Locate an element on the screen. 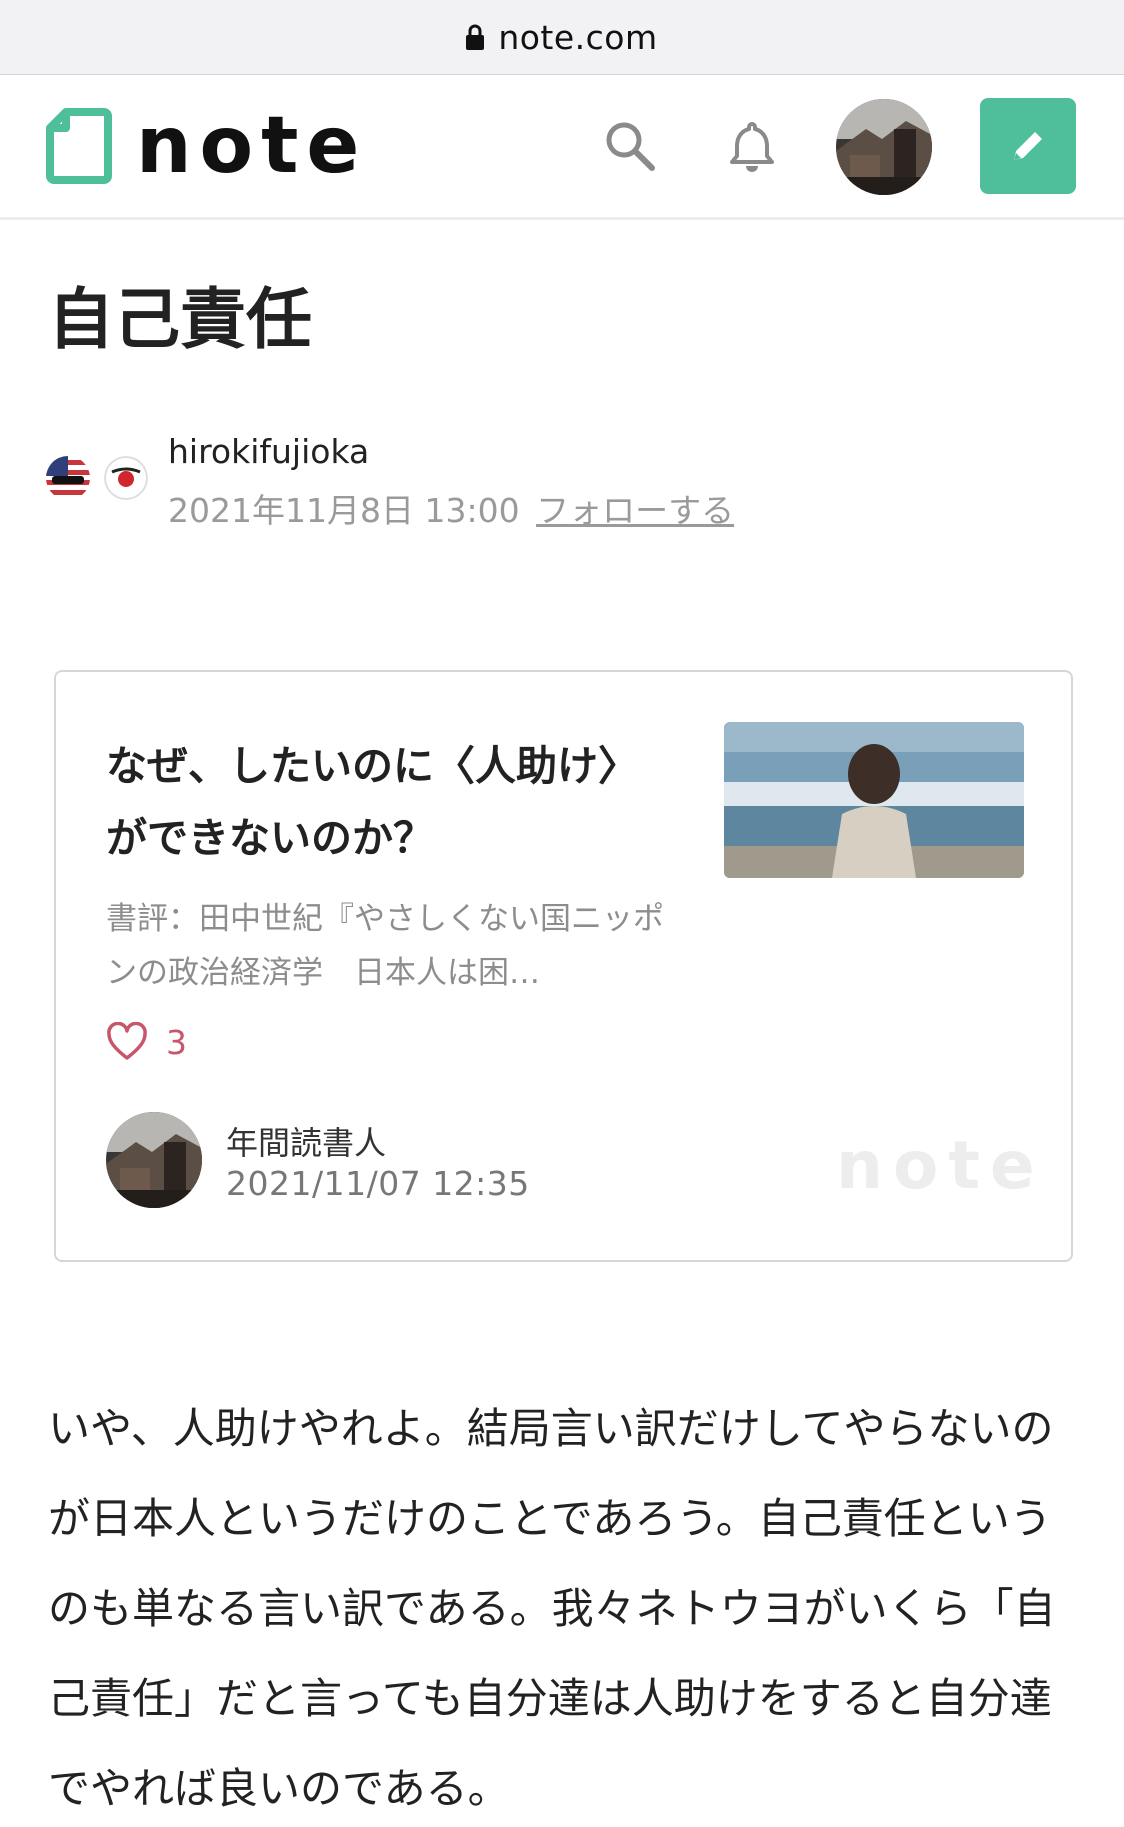 This screenshot has height=1827, width=1124. note-logo: note is located at coordinates (207, 146).